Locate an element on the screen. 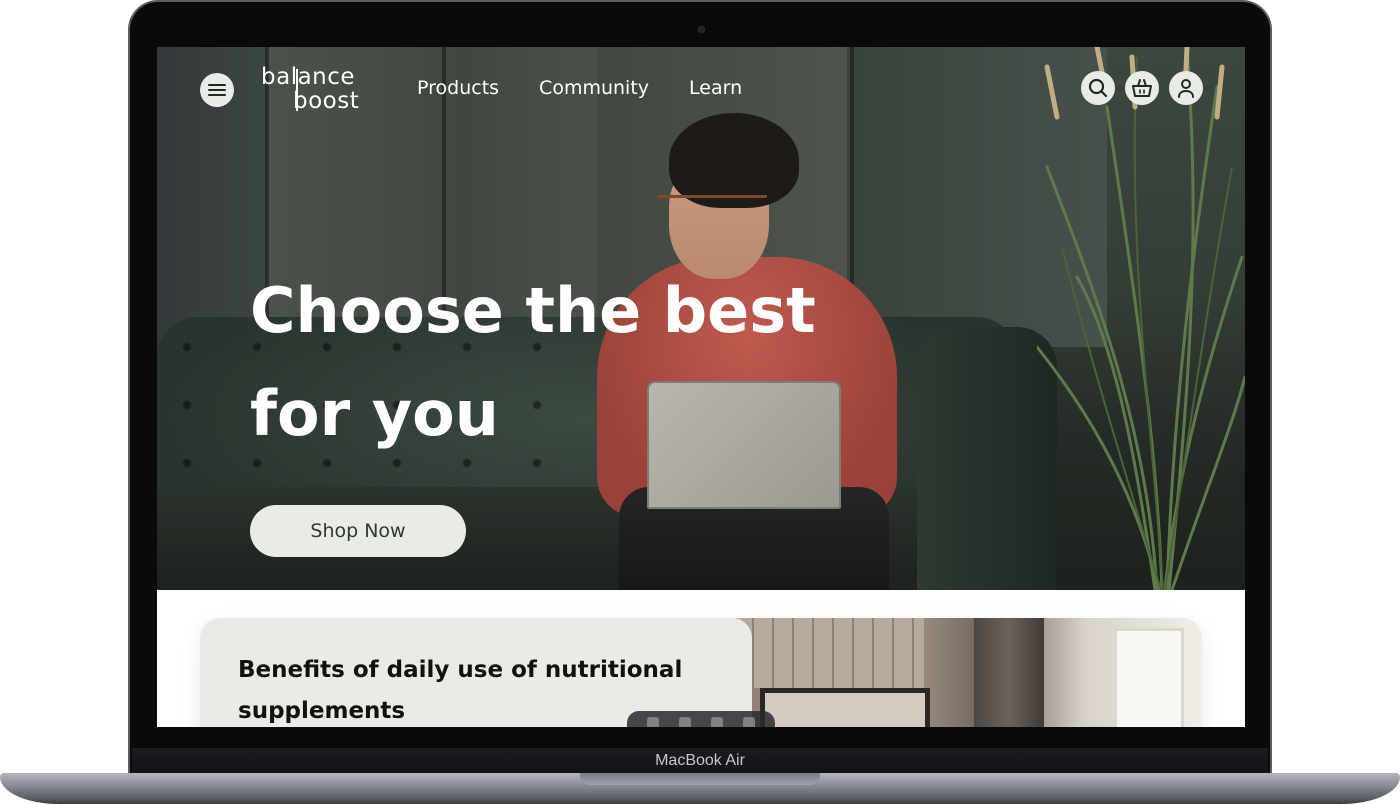 This screenshot has height=804, width=1400. site-logo: balance boost is located at coordinates (316, 90).